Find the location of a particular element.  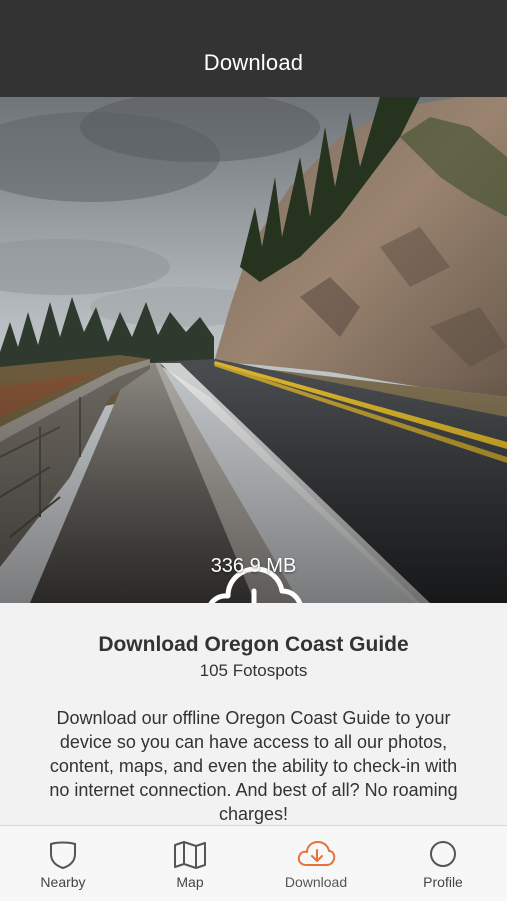

tab-map: Map is located at coordinates (190, 863).